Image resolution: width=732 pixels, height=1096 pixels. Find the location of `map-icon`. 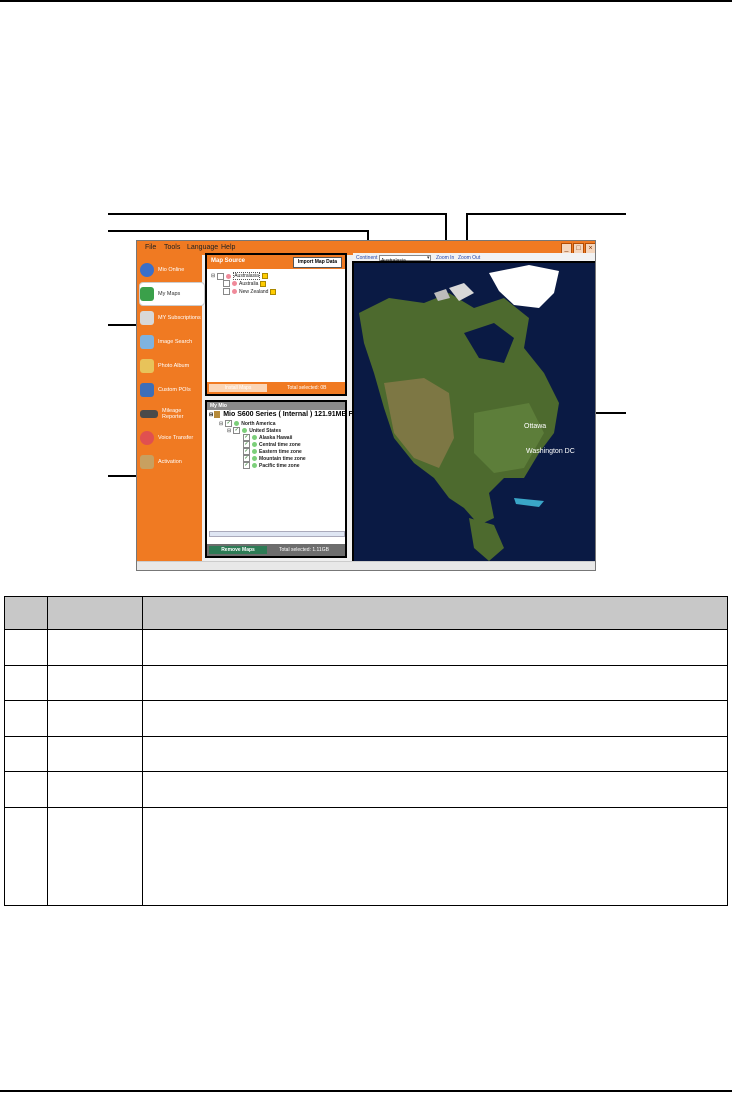

map-icon is located at coordinates (147, 294).